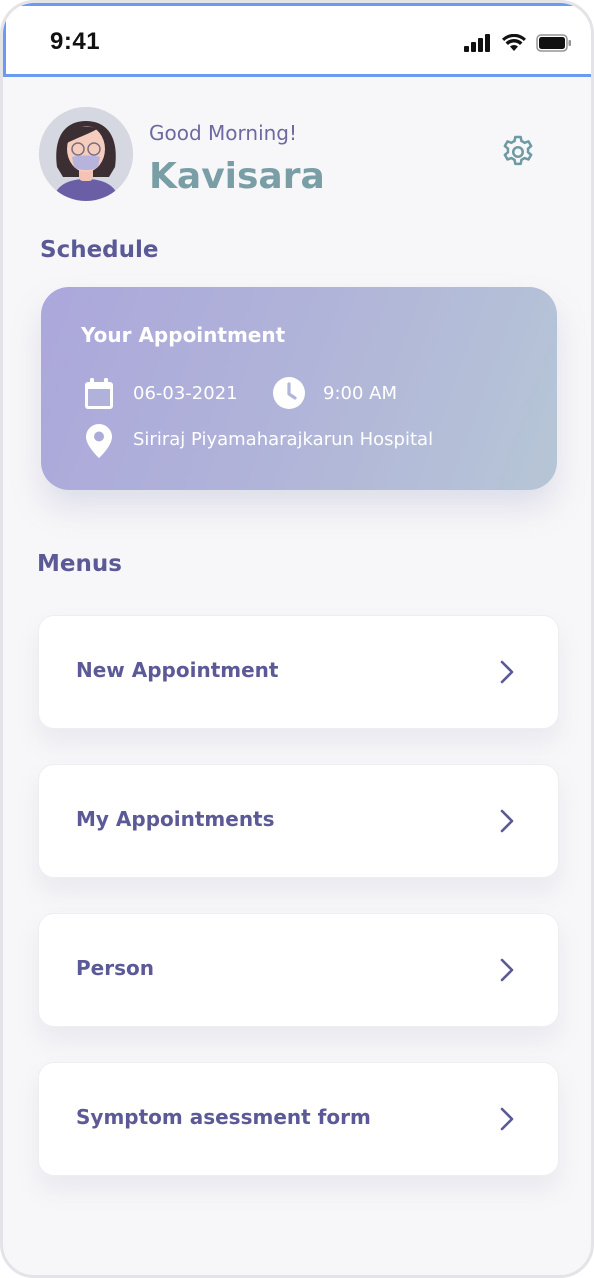 This screenshot has width=594, height=1278. I want to click on status-bar: 9:41, so click(297, 40).